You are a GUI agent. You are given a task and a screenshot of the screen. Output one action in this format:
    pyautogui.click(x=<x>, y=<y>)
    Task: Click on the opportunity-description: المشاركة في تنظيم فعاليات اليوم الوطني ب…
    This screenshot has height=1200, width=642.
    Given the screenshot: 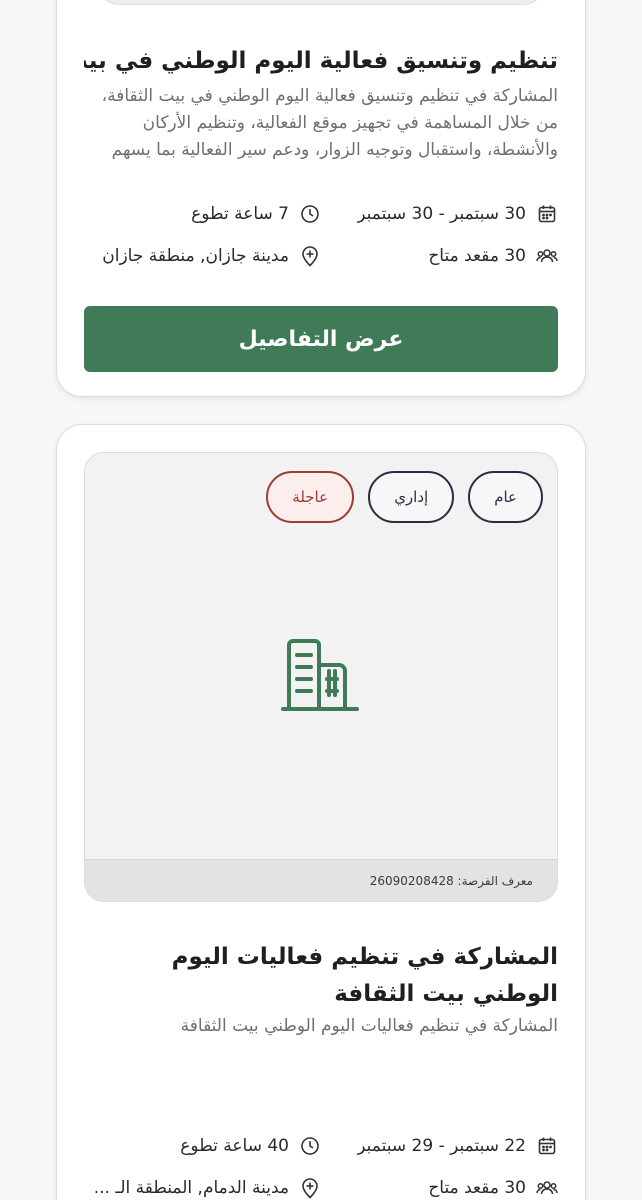 What is the action you would take?
    pyautogui.click(x=369, y=1026)
    